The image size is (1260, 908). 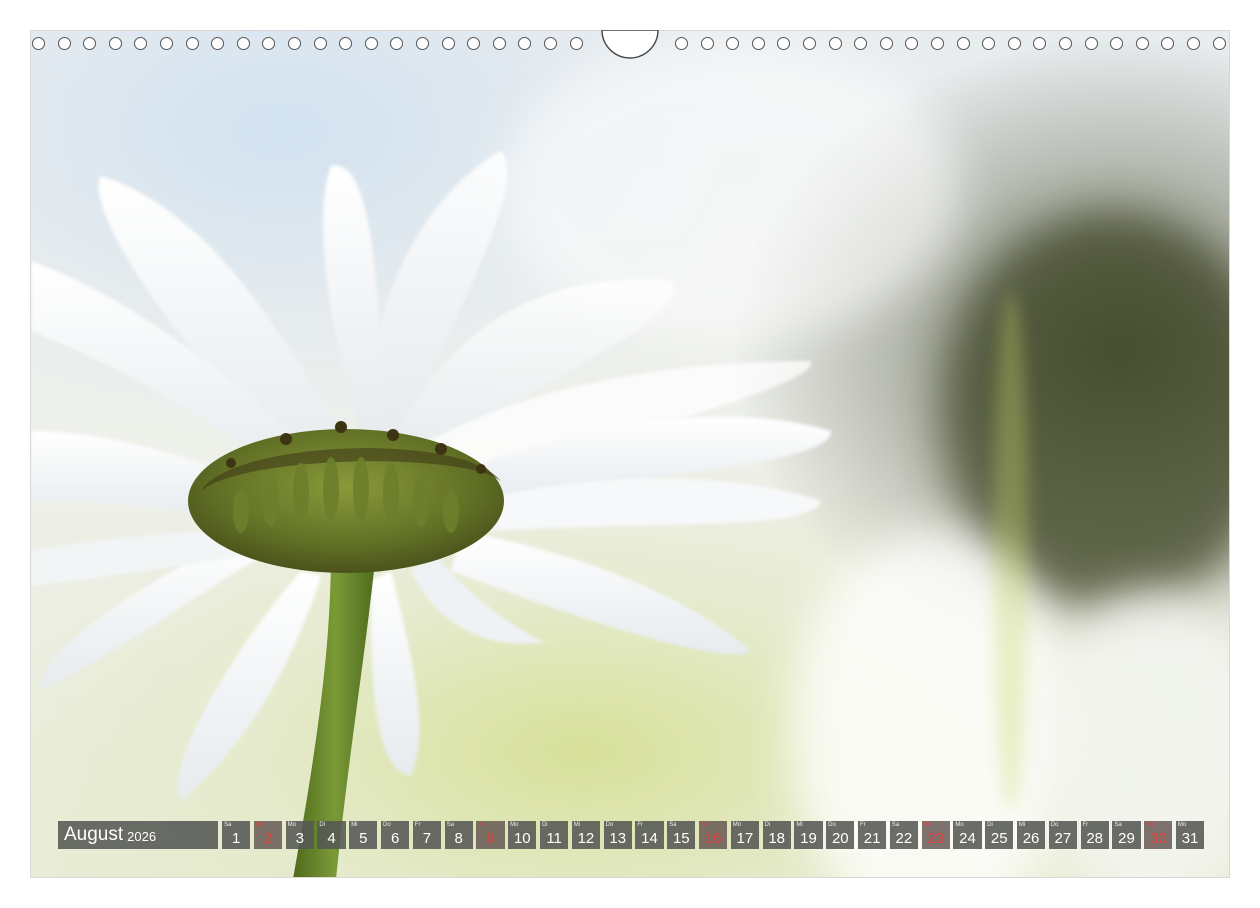 What do you see at coordinates (94, 834) in the screenshot?
I see `month-name: August` at bounding box center [94, 834].